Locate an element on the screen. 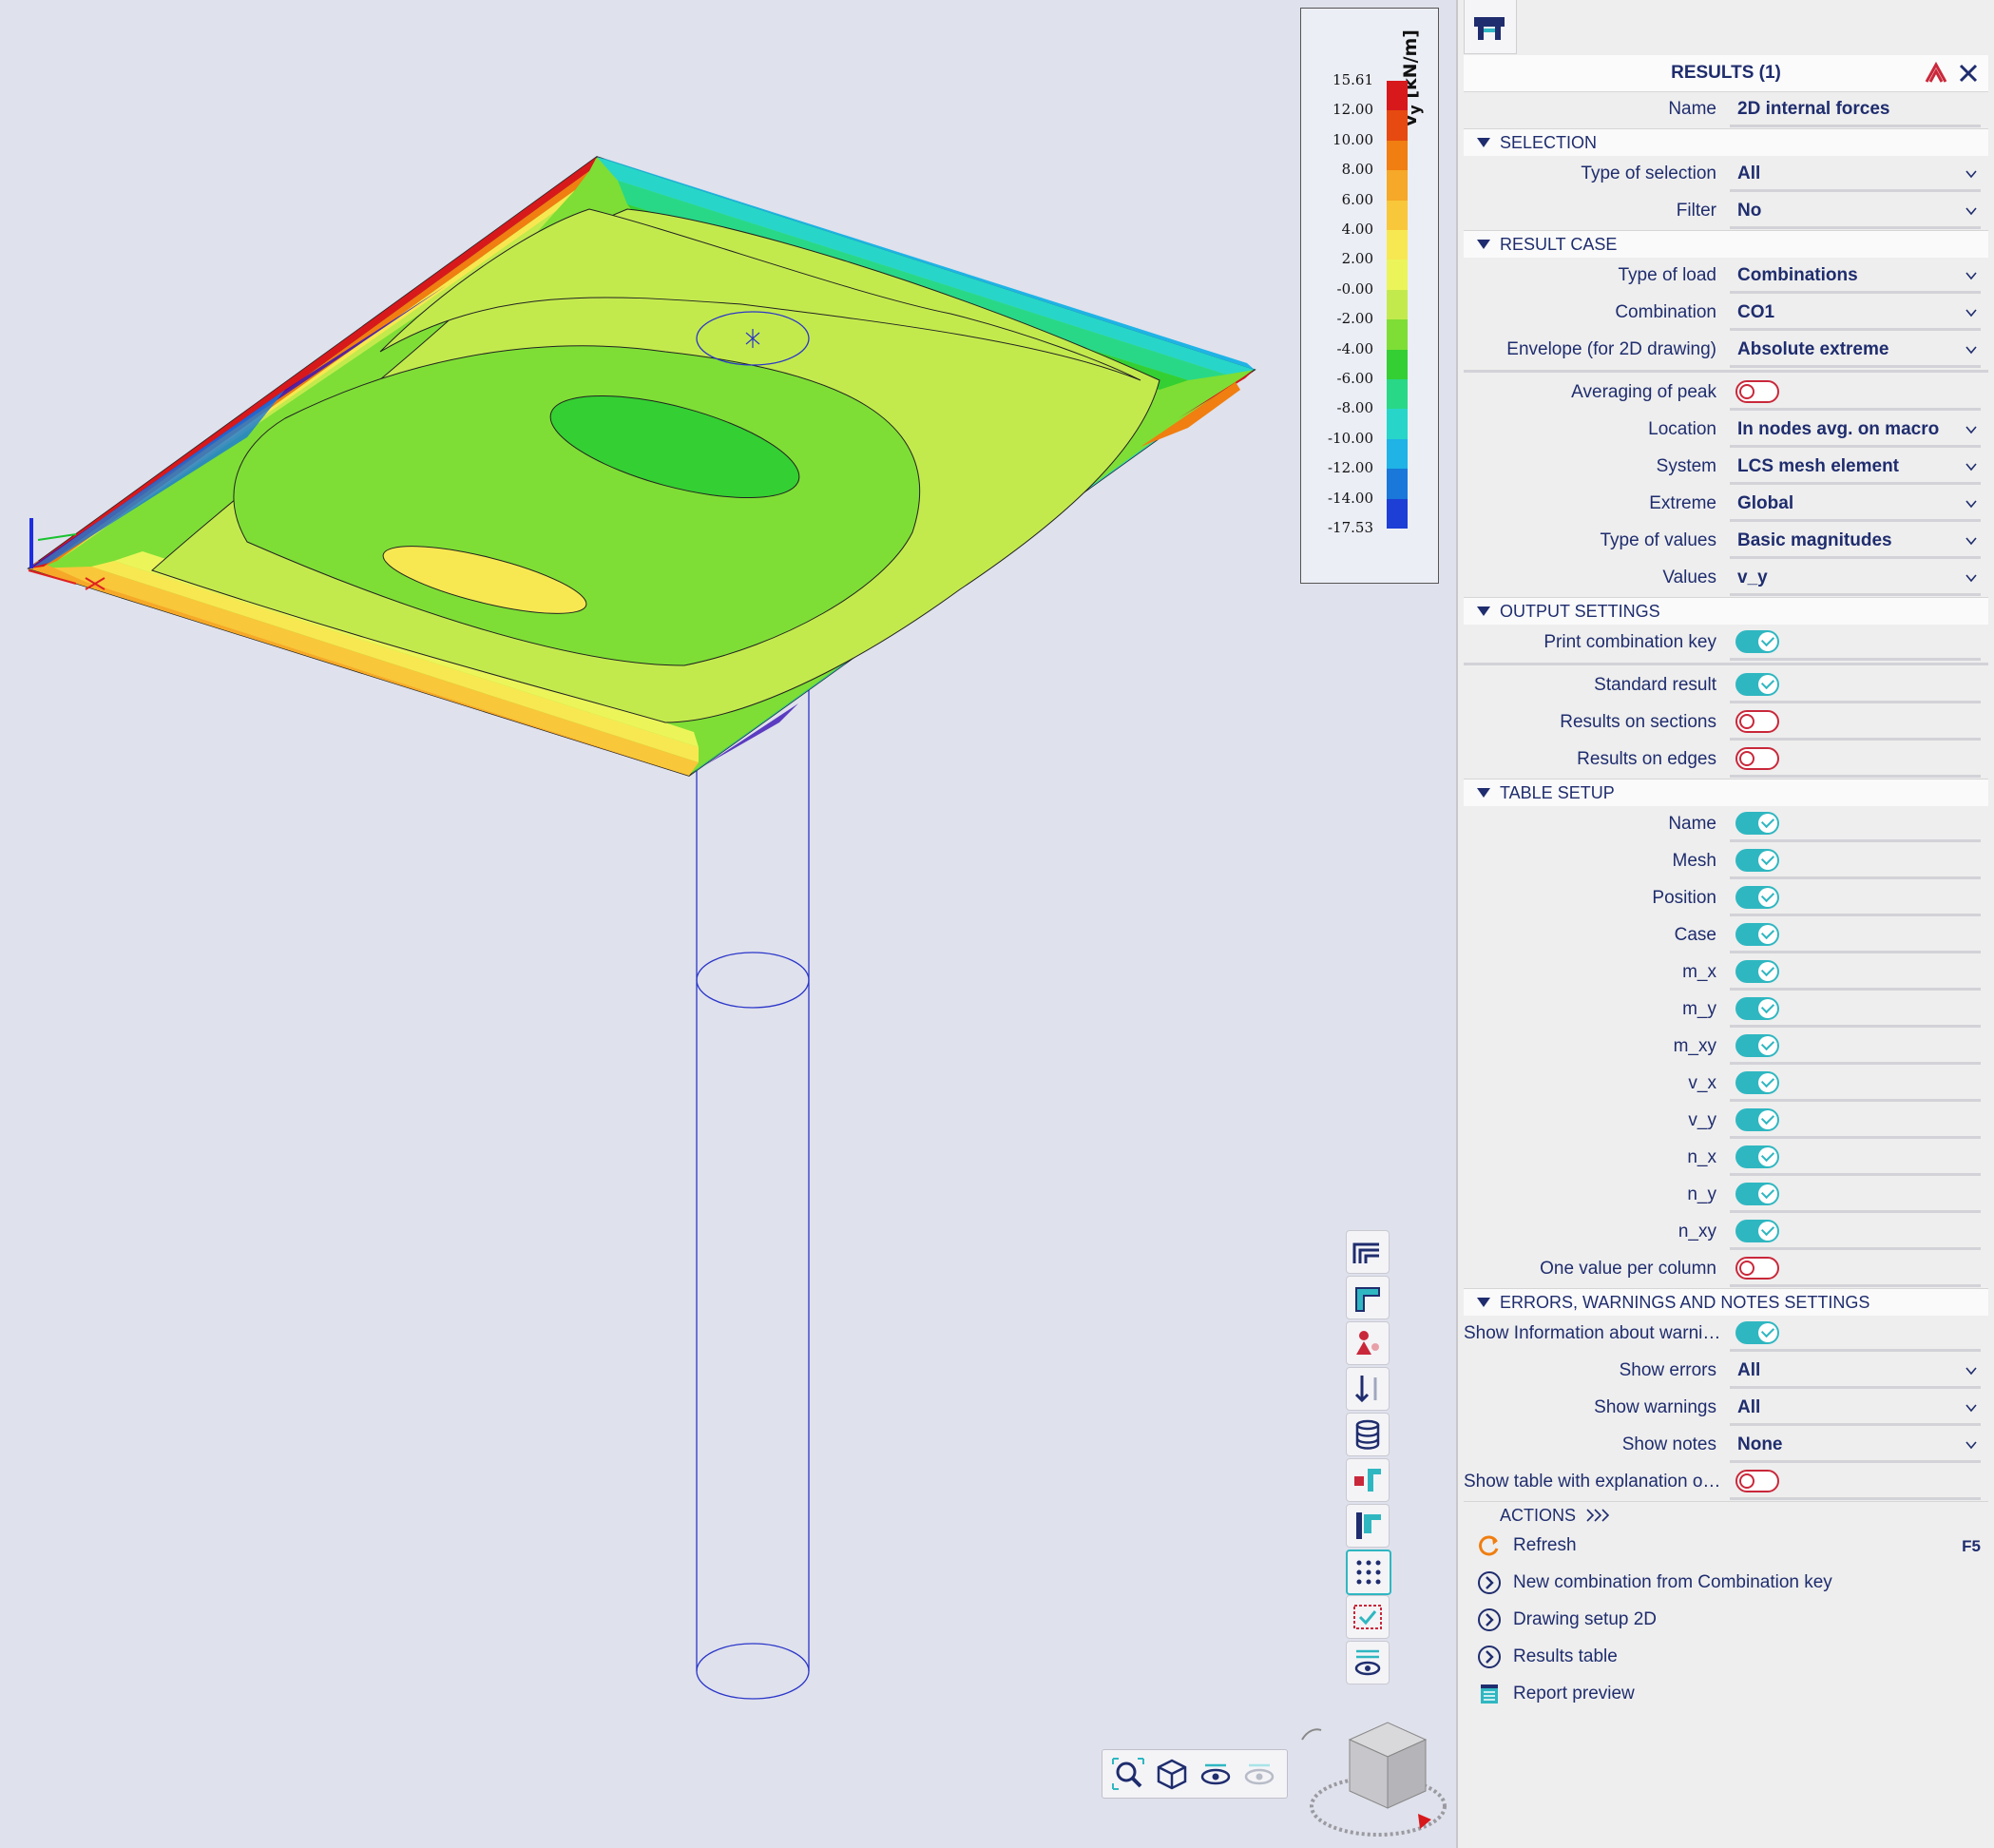 The width and height of the screenshot is (1994, 1848). section-output-settings: OUTPUT SETTINGS is located at coordinates (1726, 611).